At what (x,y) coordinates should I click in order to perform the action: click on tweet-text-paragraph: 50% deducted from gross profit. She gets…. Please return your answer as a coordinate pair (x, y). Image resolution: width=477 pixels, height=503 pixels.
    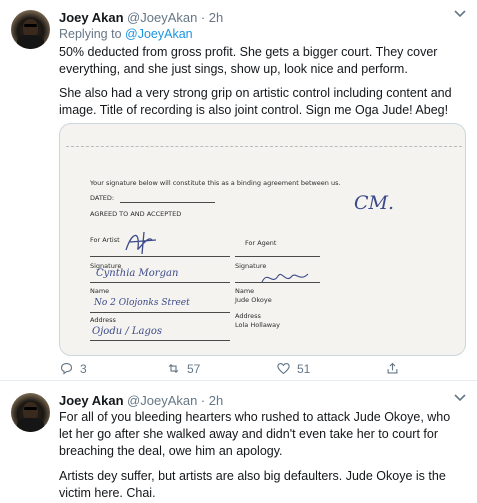
    Looking at the image, I should click on (248, 60).